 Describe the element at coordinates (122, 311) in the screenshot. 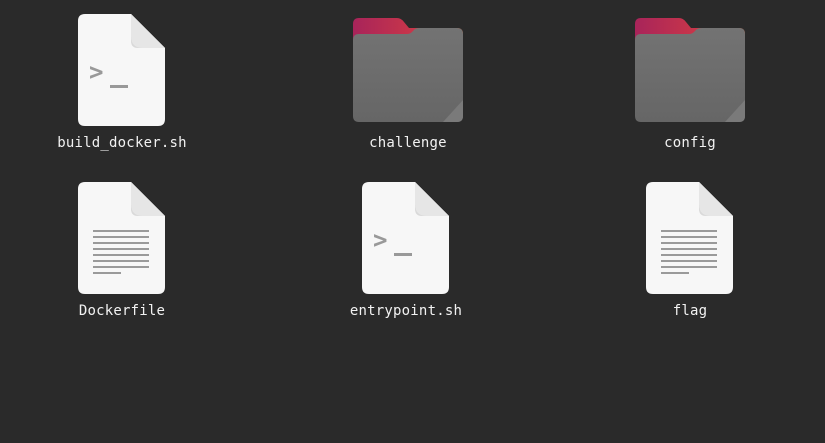

I see `file-name-label: Dockerfile` at that location.